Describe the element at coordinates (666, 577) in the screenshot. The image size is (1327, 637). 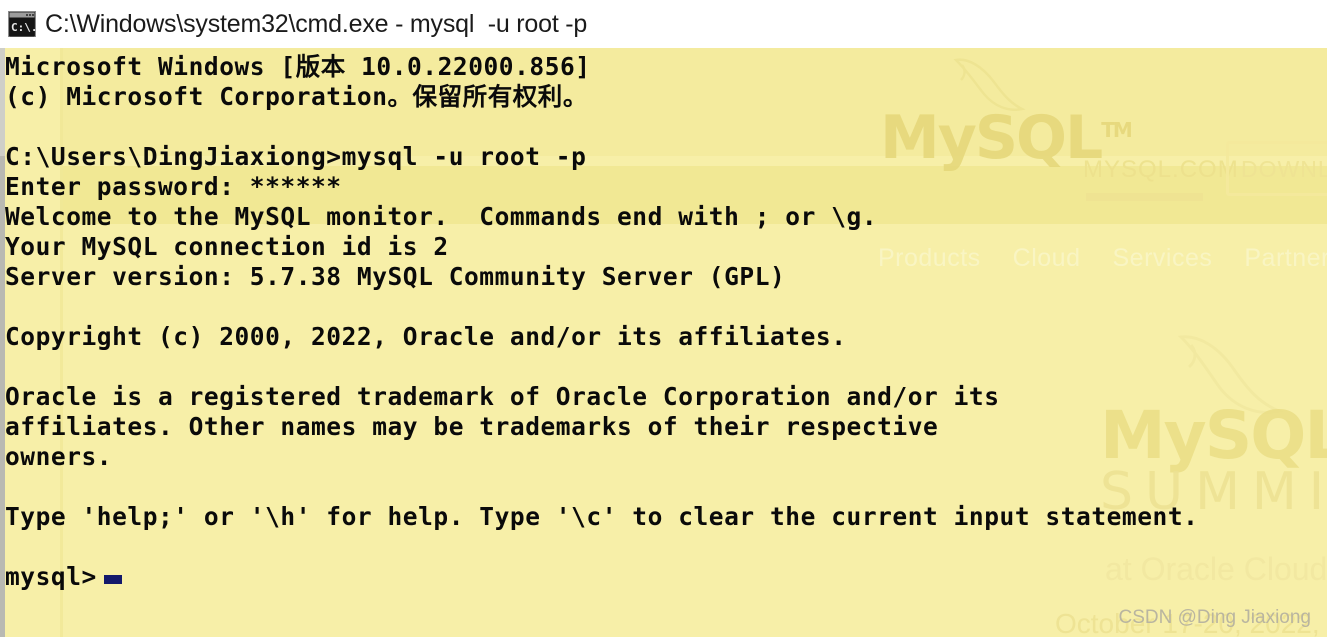
I see `mysql-prompt-line: mysql>` at that location.